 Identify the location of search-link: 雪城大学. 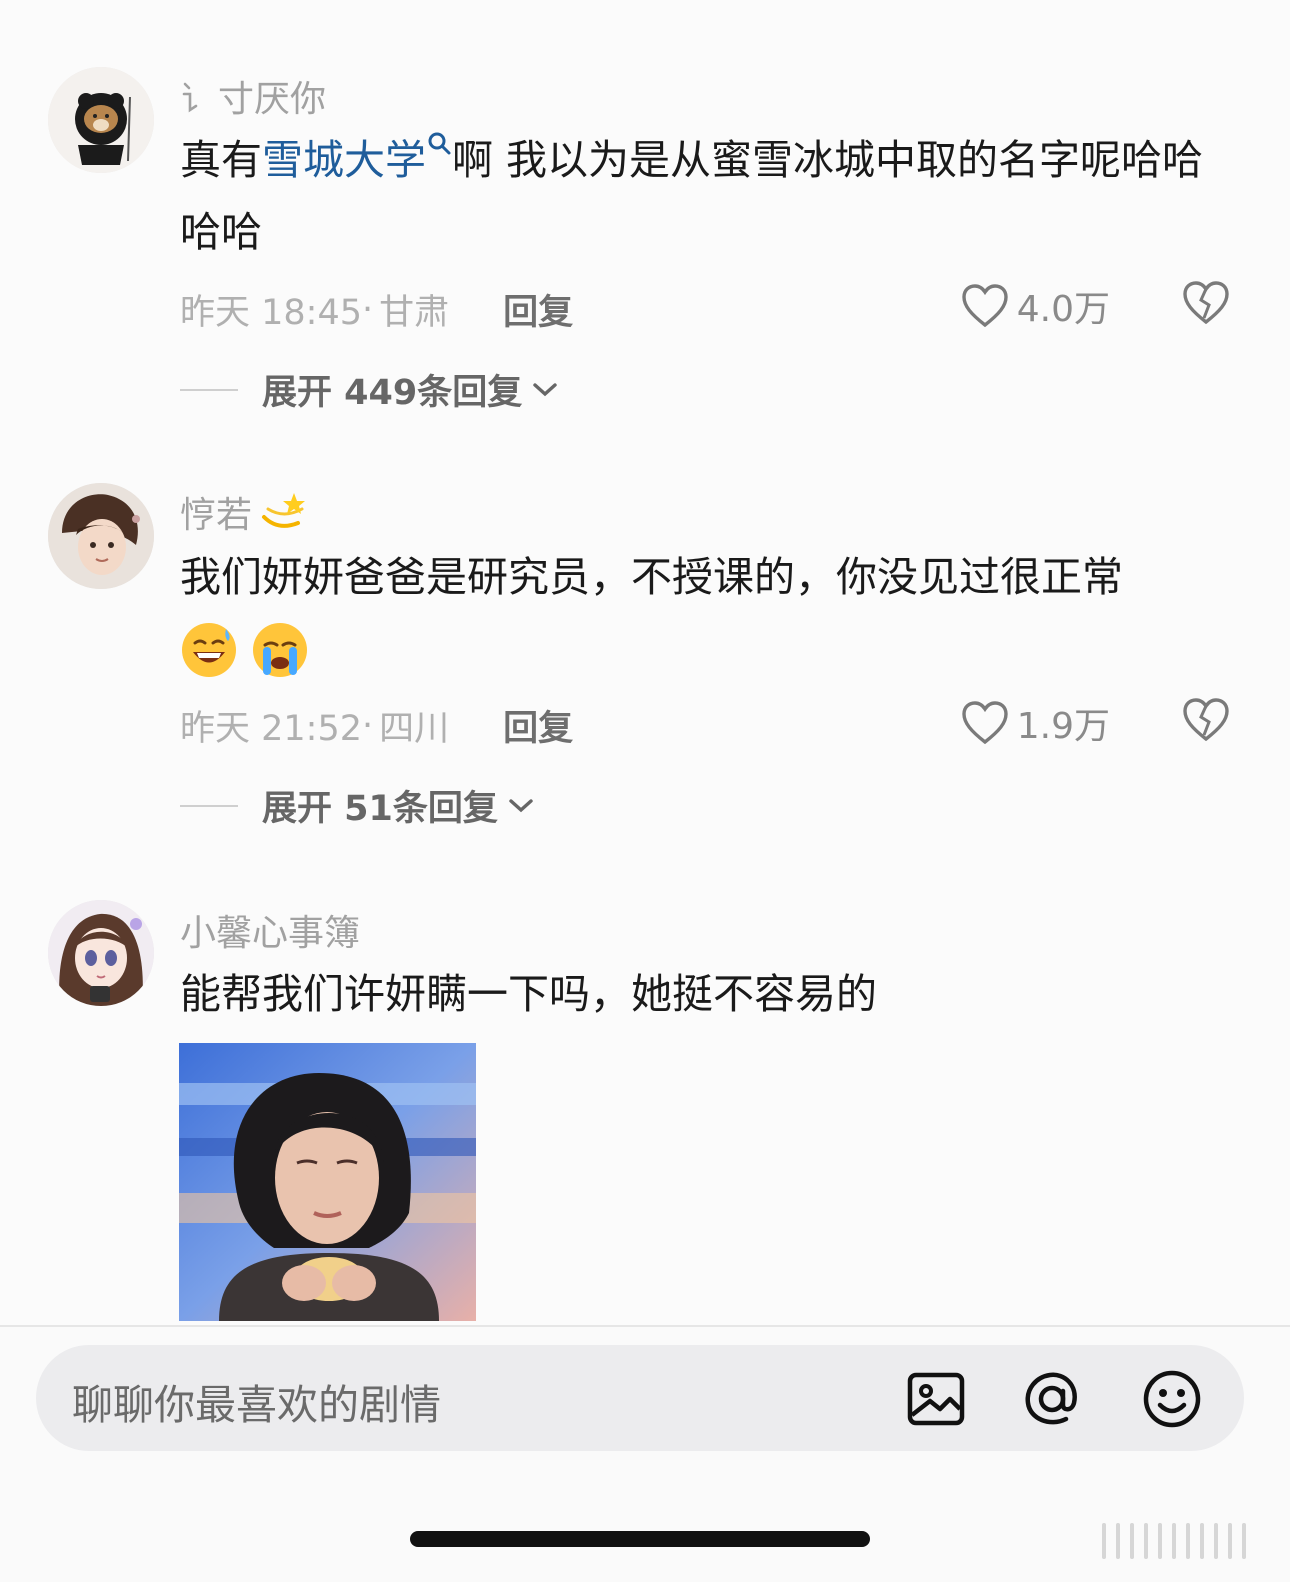
(357, 158).